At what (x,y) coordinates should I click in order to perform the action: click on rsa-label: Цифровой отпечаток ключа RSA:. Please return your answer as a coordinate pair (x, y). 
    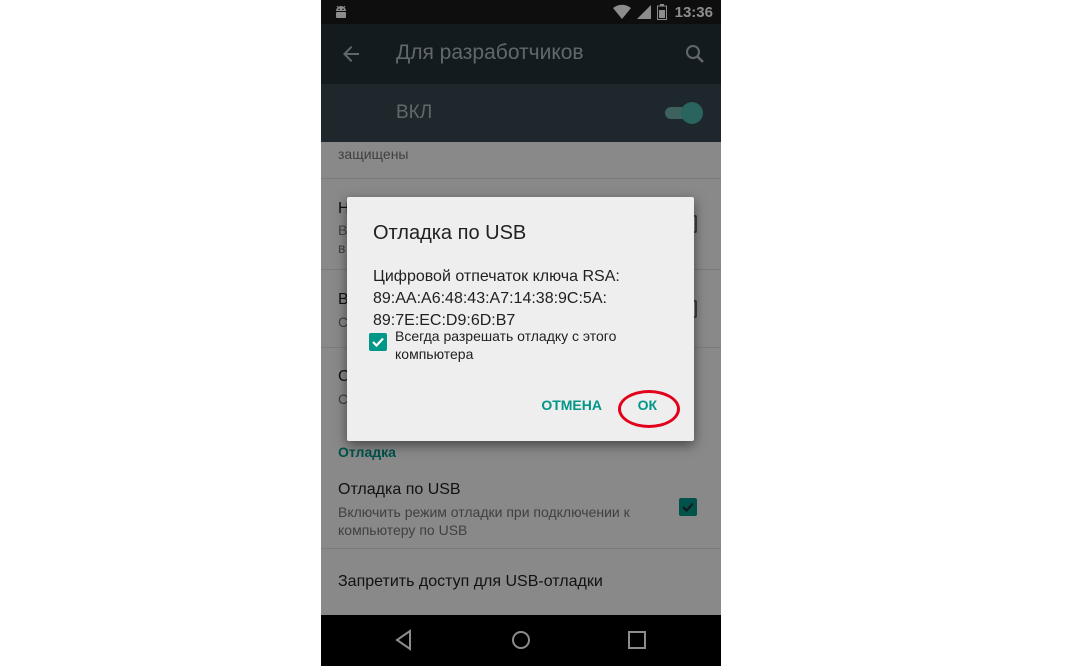
    Looking at the image, I should click on (496, 276).